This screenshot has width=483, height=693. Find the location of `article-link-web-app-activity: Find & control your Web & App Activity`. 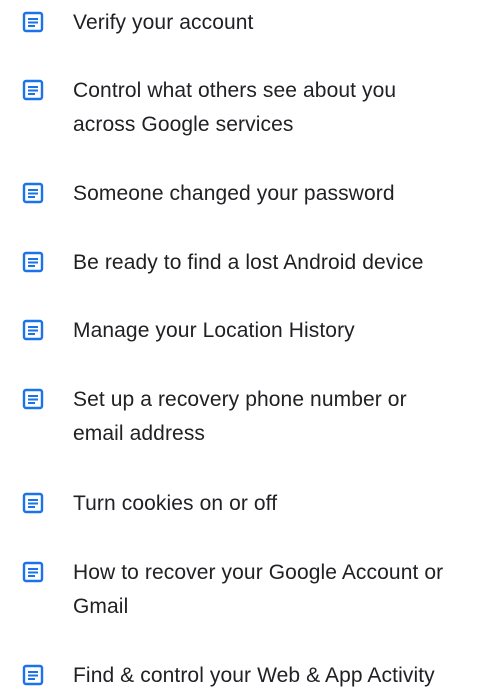

article-link-web-app-activity: Find & control your Web & App Activity is located at coordinates (241, 676).